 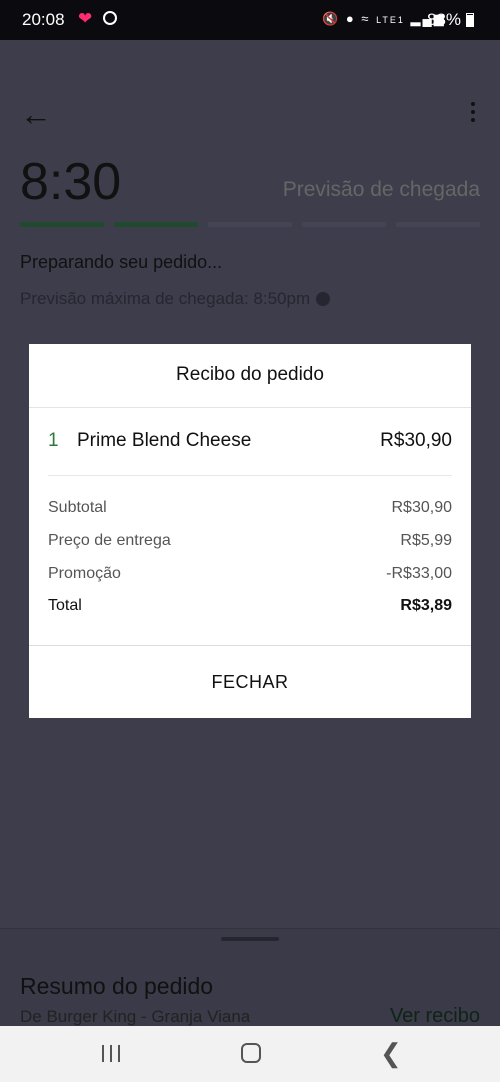 I want to click on summary-title: Resumo do pedido, so click(x=117, y=986).